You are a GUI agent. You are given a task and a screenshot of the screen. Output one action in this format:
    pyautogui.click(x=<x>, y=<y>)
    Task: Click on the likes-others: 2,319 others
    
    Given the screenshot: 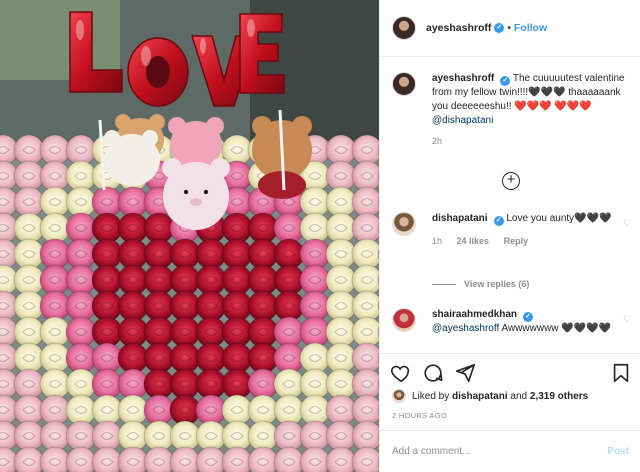 What is the action you would take?
    pyautogui.click(x=559, y=396)
    